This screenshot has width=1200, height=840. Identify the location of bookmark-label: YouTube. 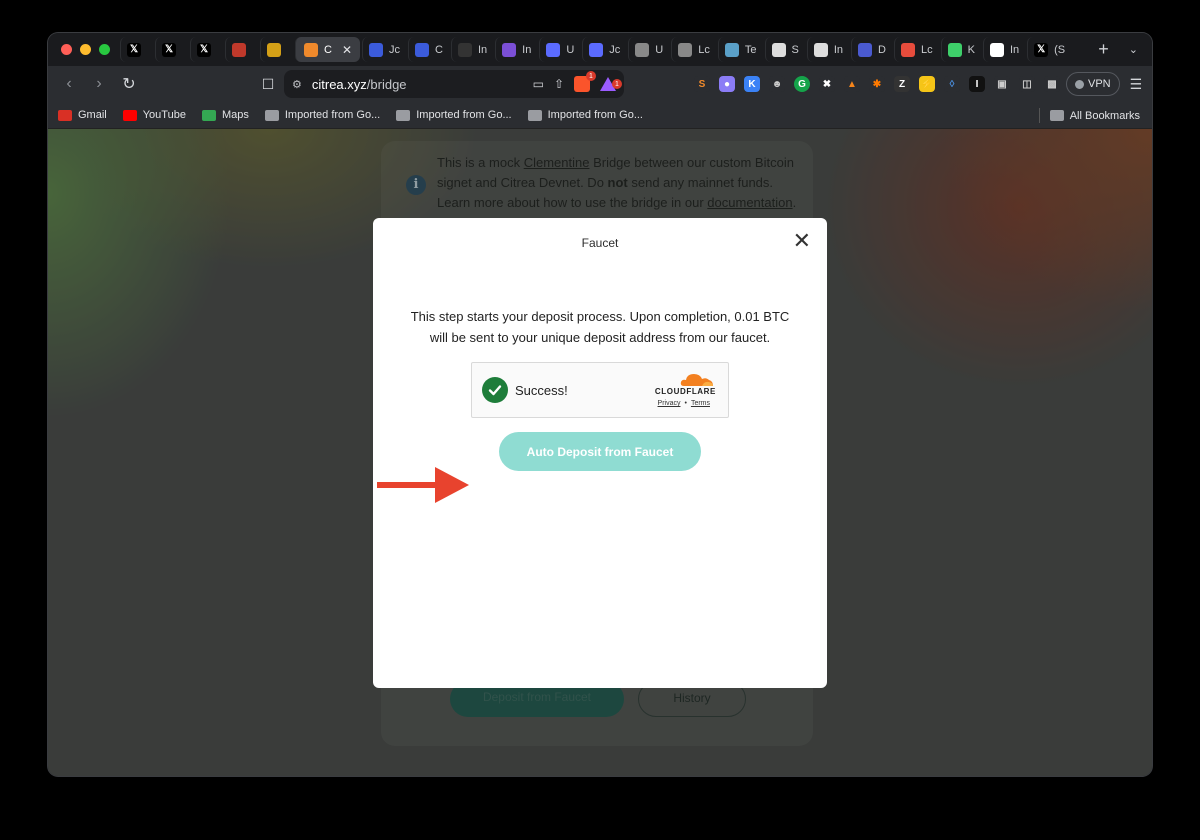
(164, 115).